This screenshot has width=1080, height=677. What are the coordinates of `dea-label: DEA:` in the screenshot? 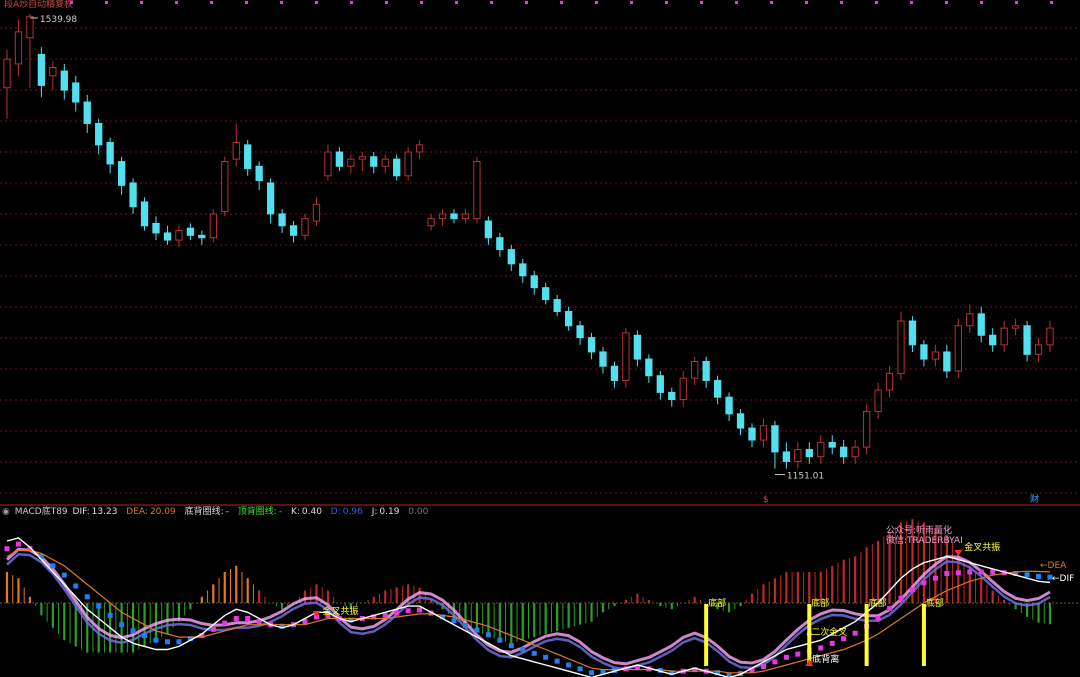 It's located at (137, 512).